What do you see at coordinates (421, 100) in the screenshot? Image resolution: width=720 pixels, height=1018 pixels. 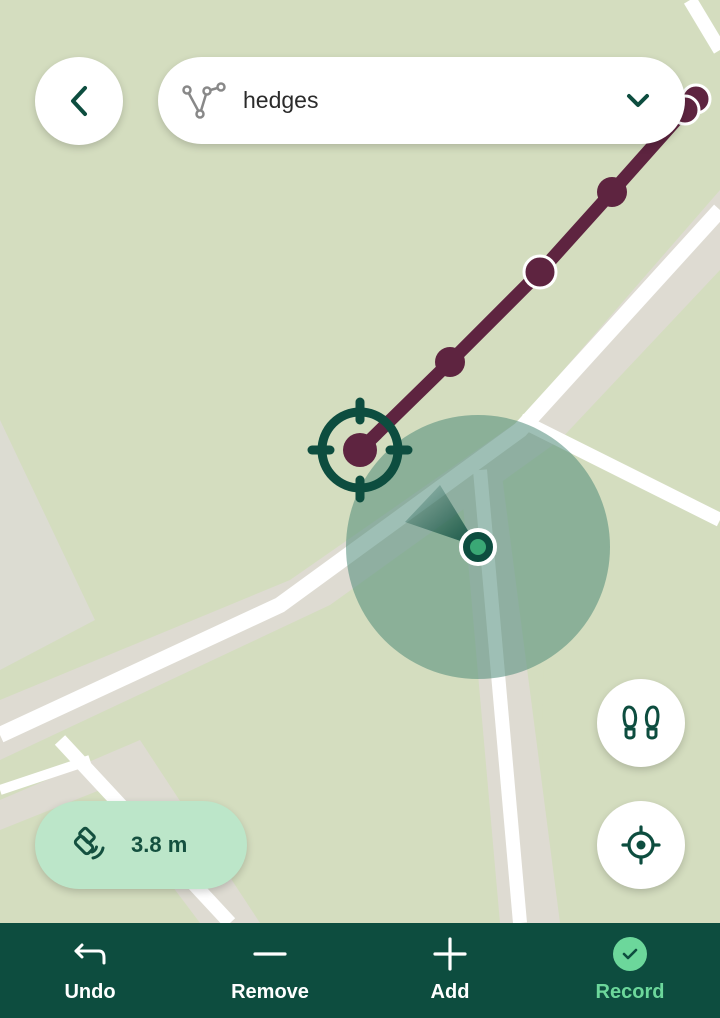 I see `layer-selector: hedges` at bounding box center [421, 100].